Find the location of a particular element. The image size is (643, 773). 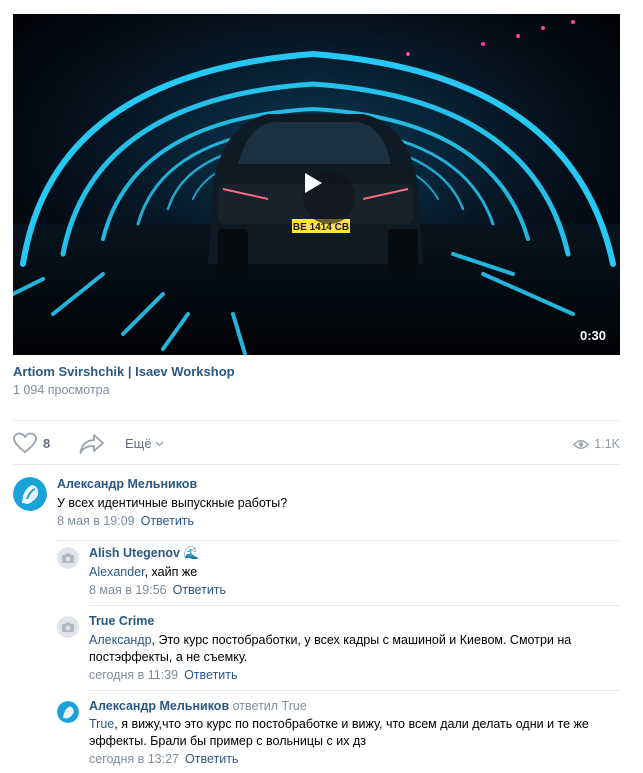

like-count: 8 is located at coordinates (47, 443).